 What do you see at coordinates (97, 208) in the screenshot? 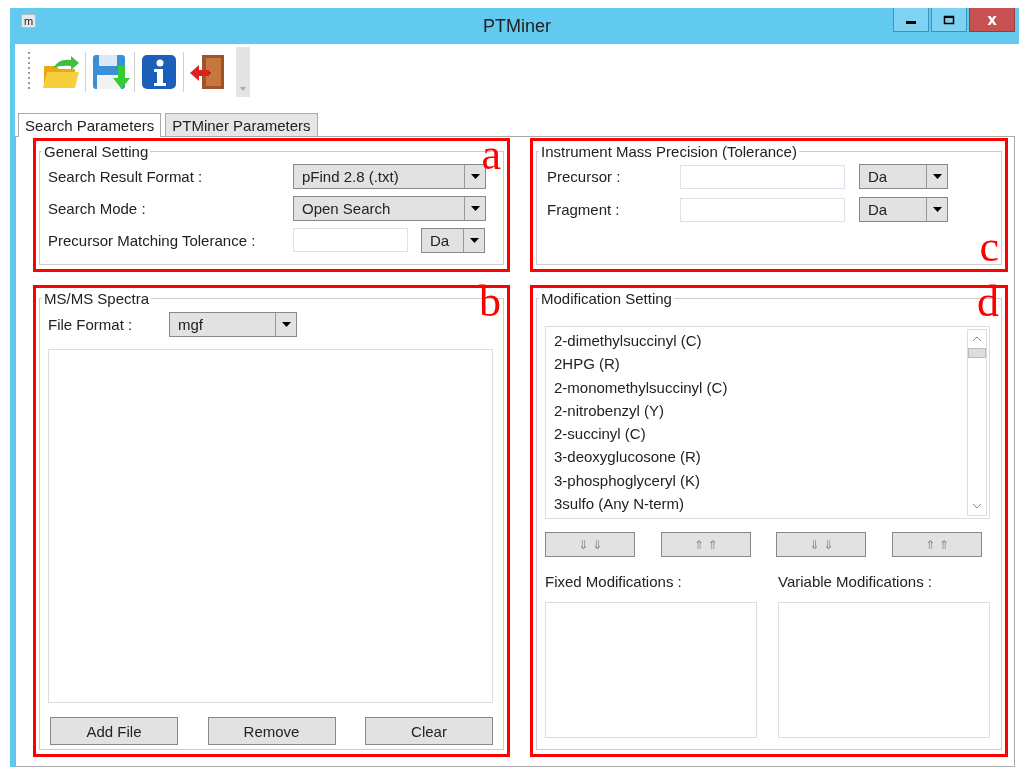
I see `field-label: Search Mode :` at bounding box center [97, 208].